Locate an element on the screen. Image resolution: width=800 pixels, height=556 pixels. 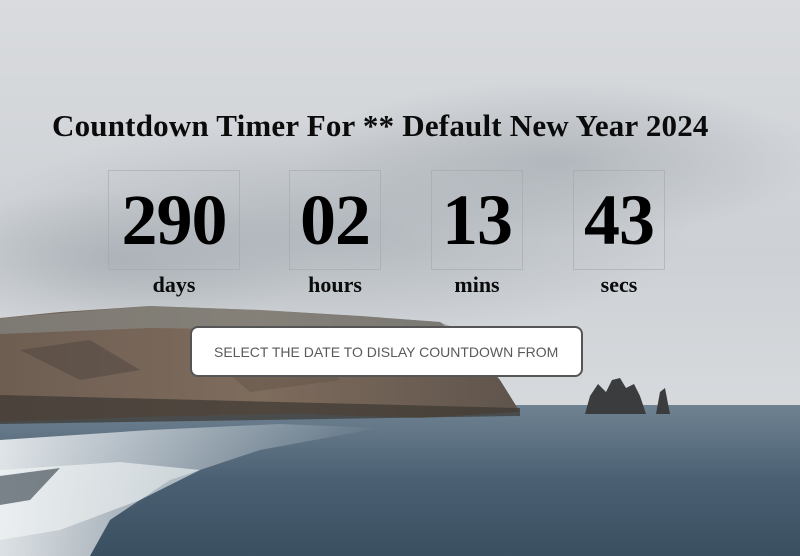
date-input is located at coordinates (386, 351).